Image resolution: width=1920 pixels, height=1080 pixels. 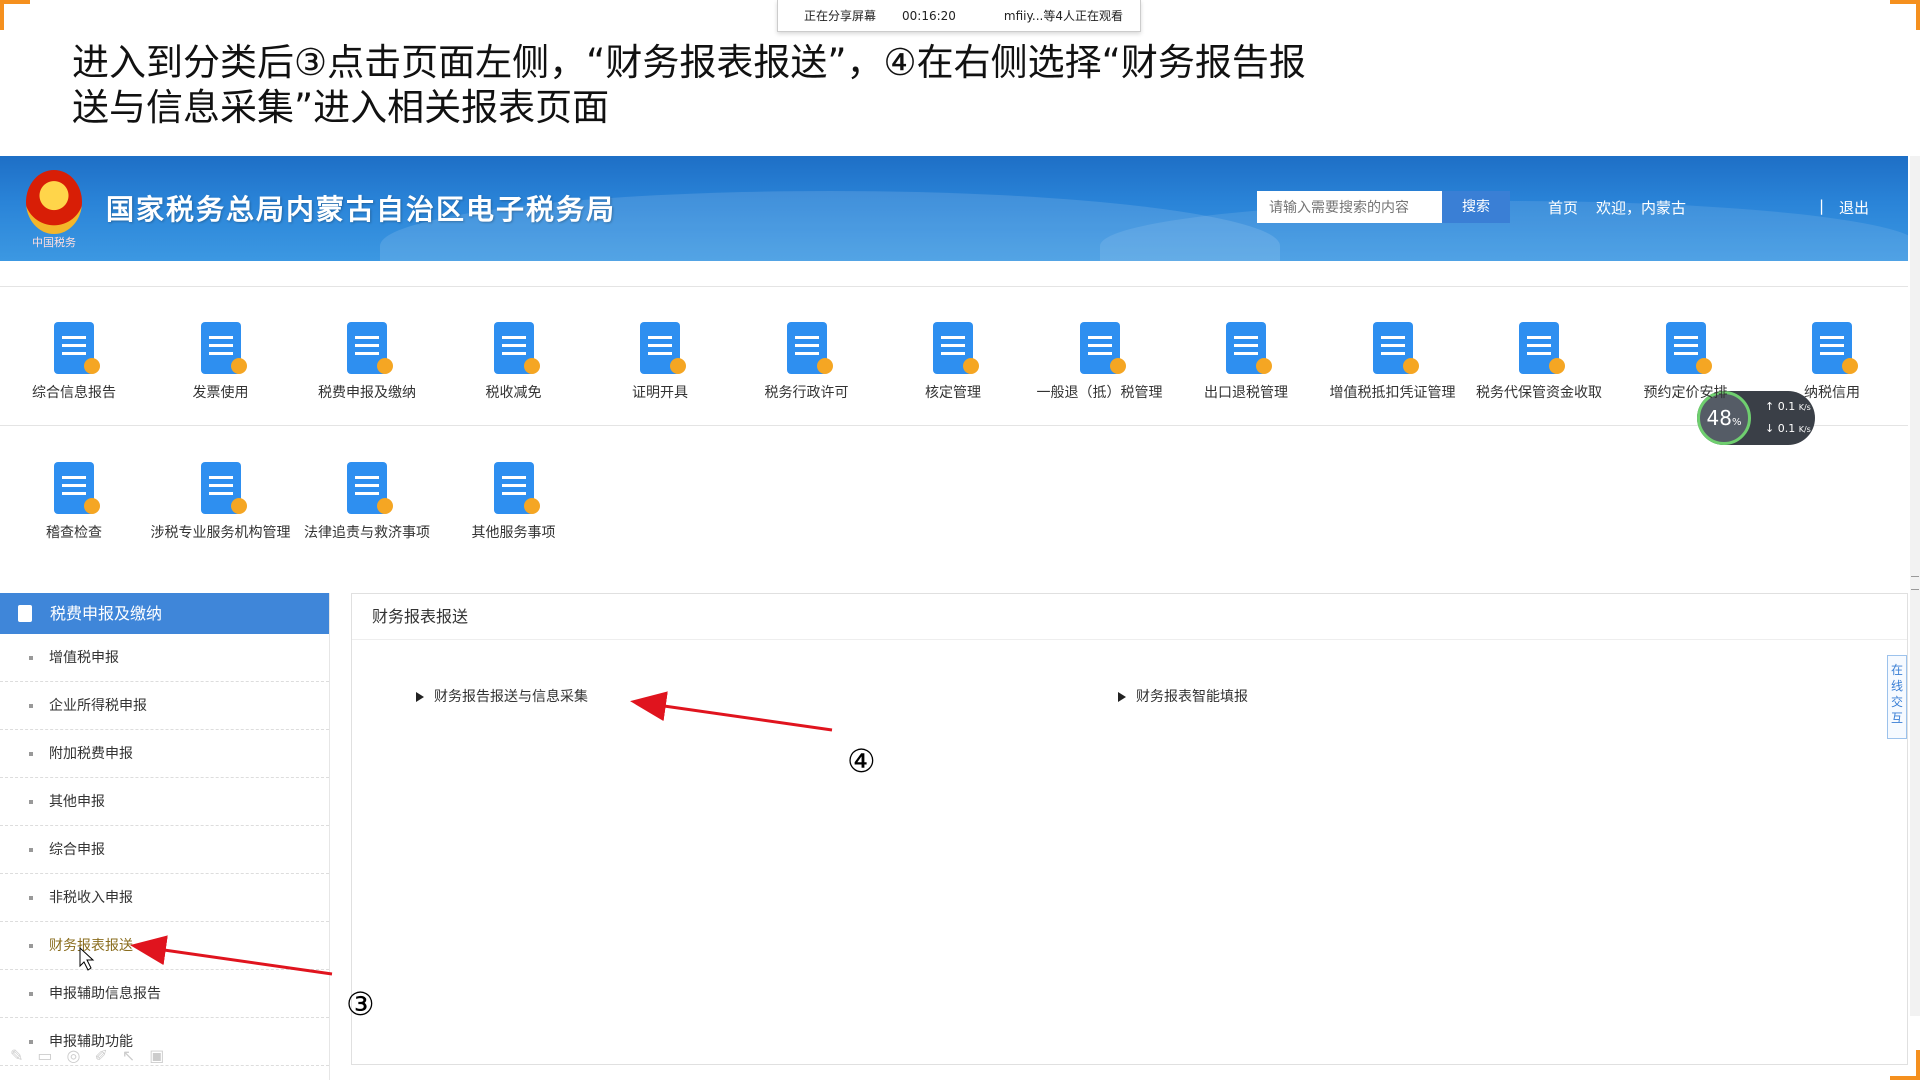 What do you see at coordinates (25, 613) in the screenshot?
I see `document-icon` at bounding box center [25, 613].